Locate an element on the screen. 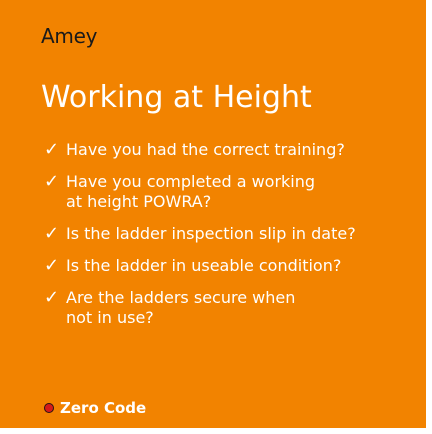 This screenshot has width=432, height=434. zero-code-label: Zero Code is located at coordinates (103, 408).